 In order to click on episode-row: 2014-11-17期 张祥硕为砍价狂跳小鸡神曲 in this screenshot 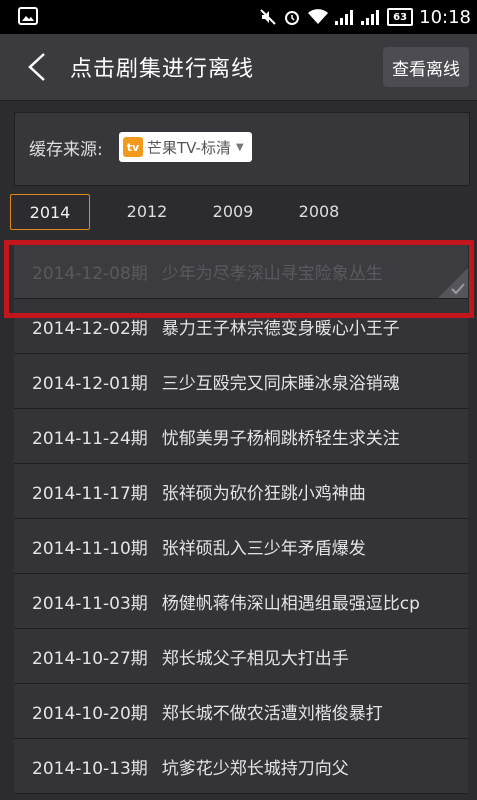, I will do `click(241, 491)`.